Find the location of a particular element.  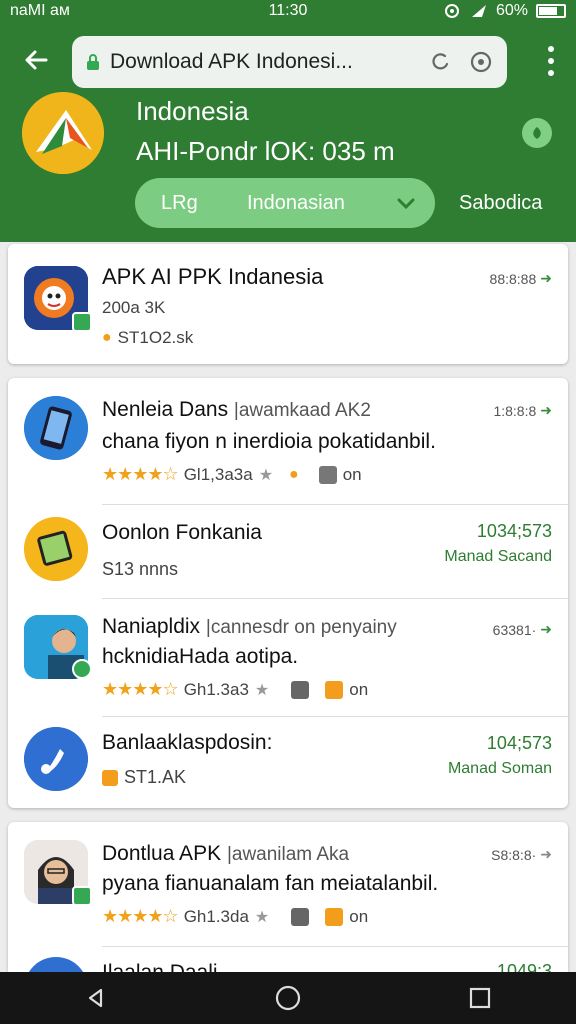

app-title: Ilaalan Daali is located at coordinates (160, 966).